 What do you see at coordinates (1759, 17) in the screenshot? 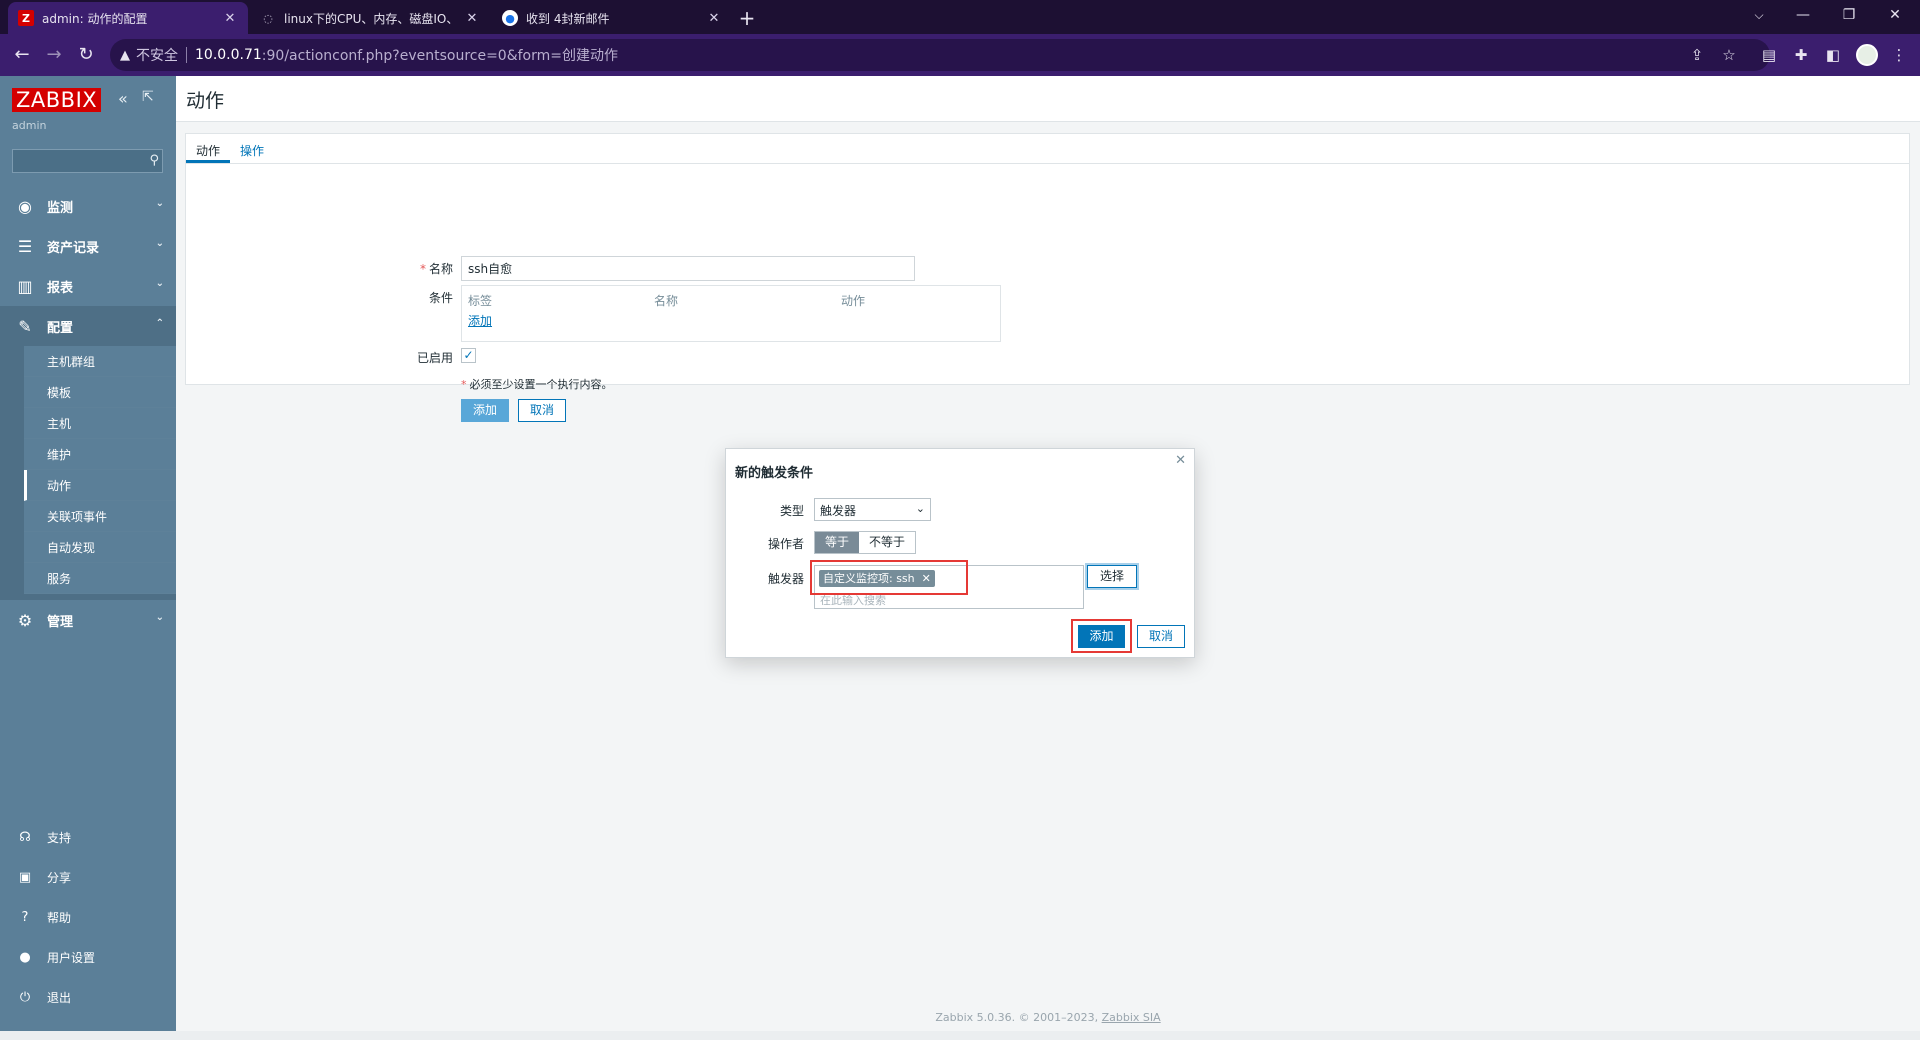
I see `tab-search-icon: ⌵` at bounding box center [1759, 17].